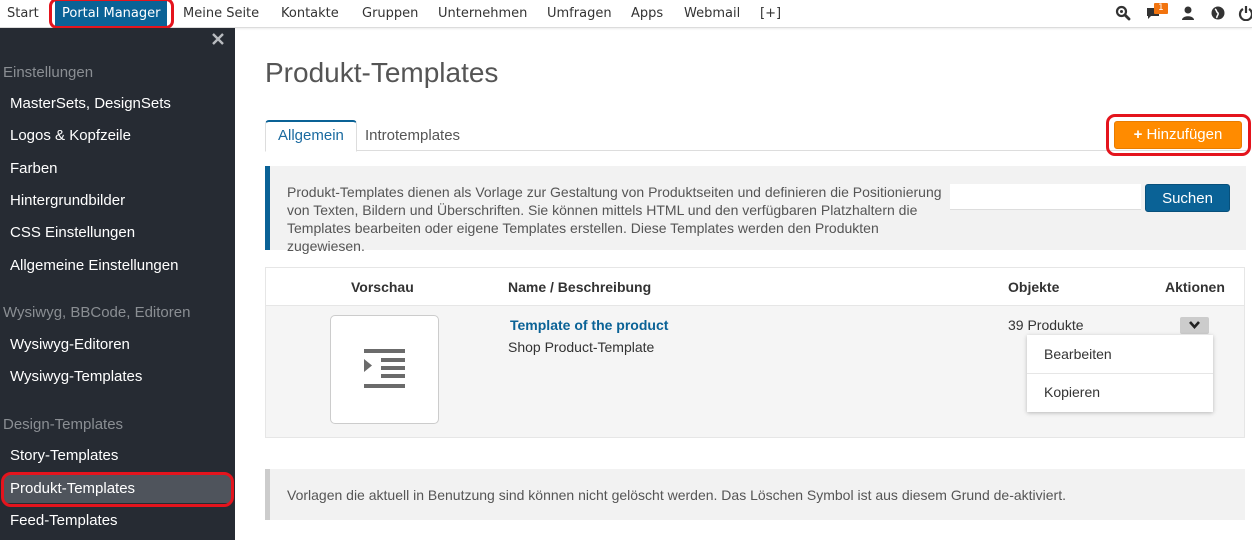 This screenshot has width=1252, height=540. I want to click on actions-menu: Bearbeiten Kopieren, so click(1120, 373).